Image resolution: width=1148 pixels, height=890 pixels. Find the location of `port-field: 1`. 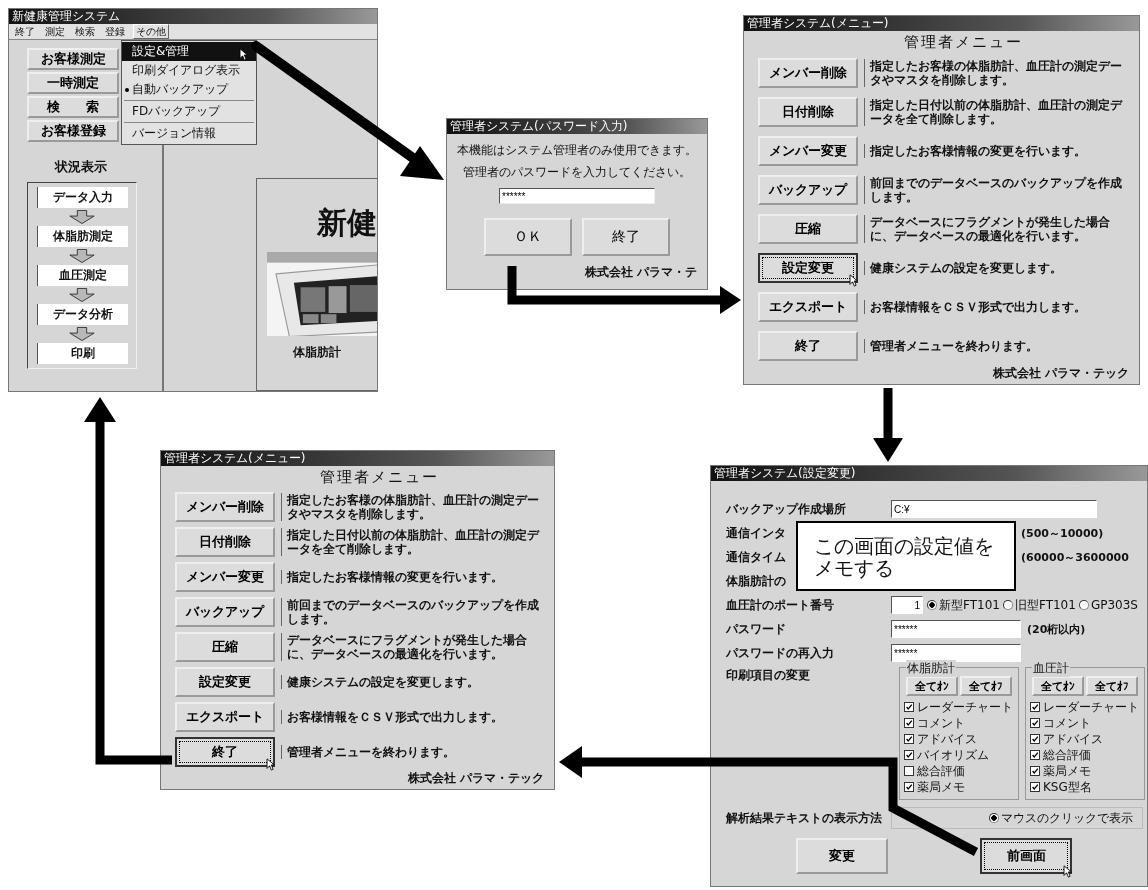

port-field: 1 is located at coordinates (907, 605).